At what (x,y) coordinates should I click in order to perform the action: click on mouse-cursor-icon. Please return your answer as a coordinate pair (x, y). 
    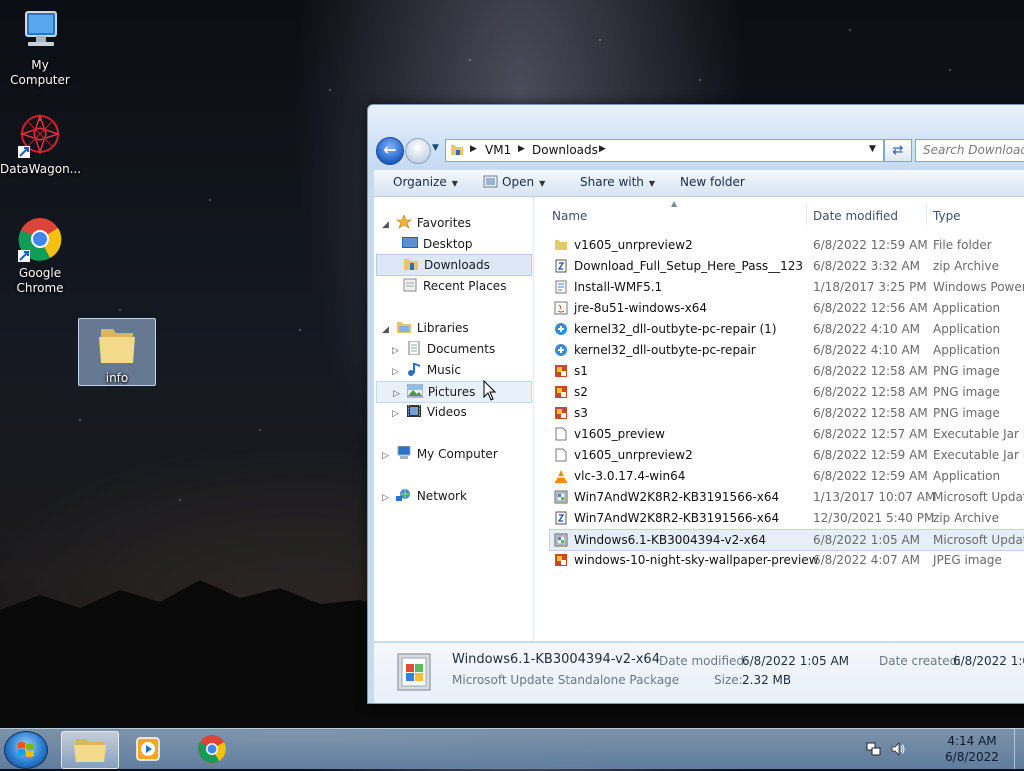
    Looking at the image, I should click on (490, 390).